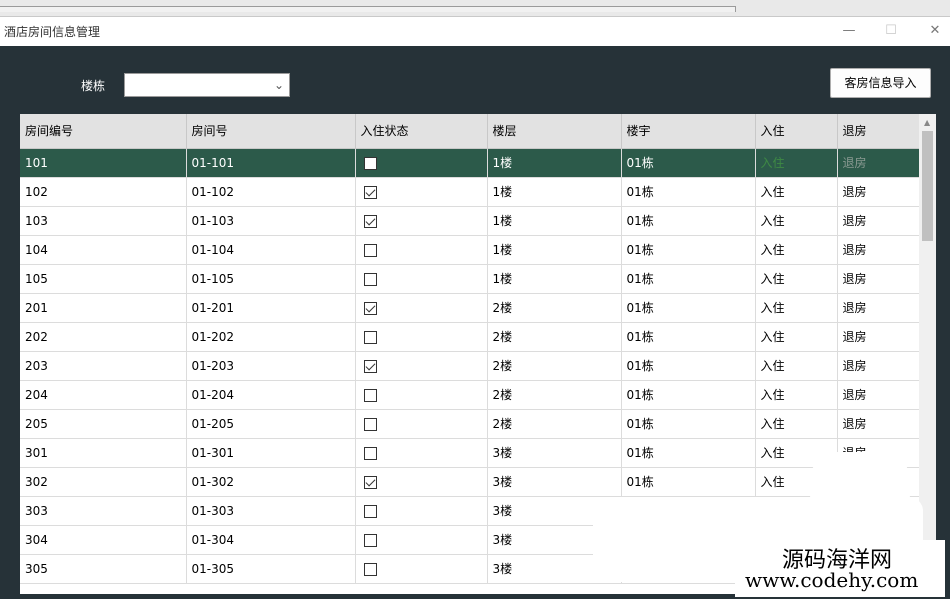  What do you see at coordinates (421, 131) in the screenshot?
I see `column-header-occupancy: 入住状态` at bounding box center [421, 131].